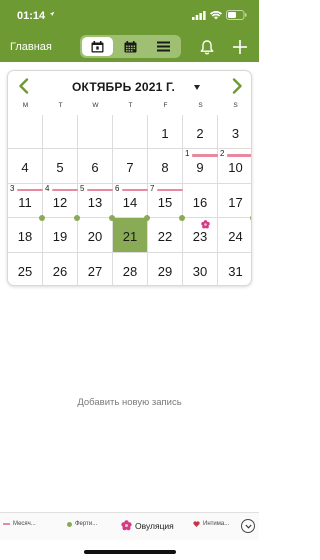 This screenshot has height=560, width=320. What do you see at coordinates (165, 237) in the screenshot?
I see `day-number: 22` at bounding box center [165, 237].